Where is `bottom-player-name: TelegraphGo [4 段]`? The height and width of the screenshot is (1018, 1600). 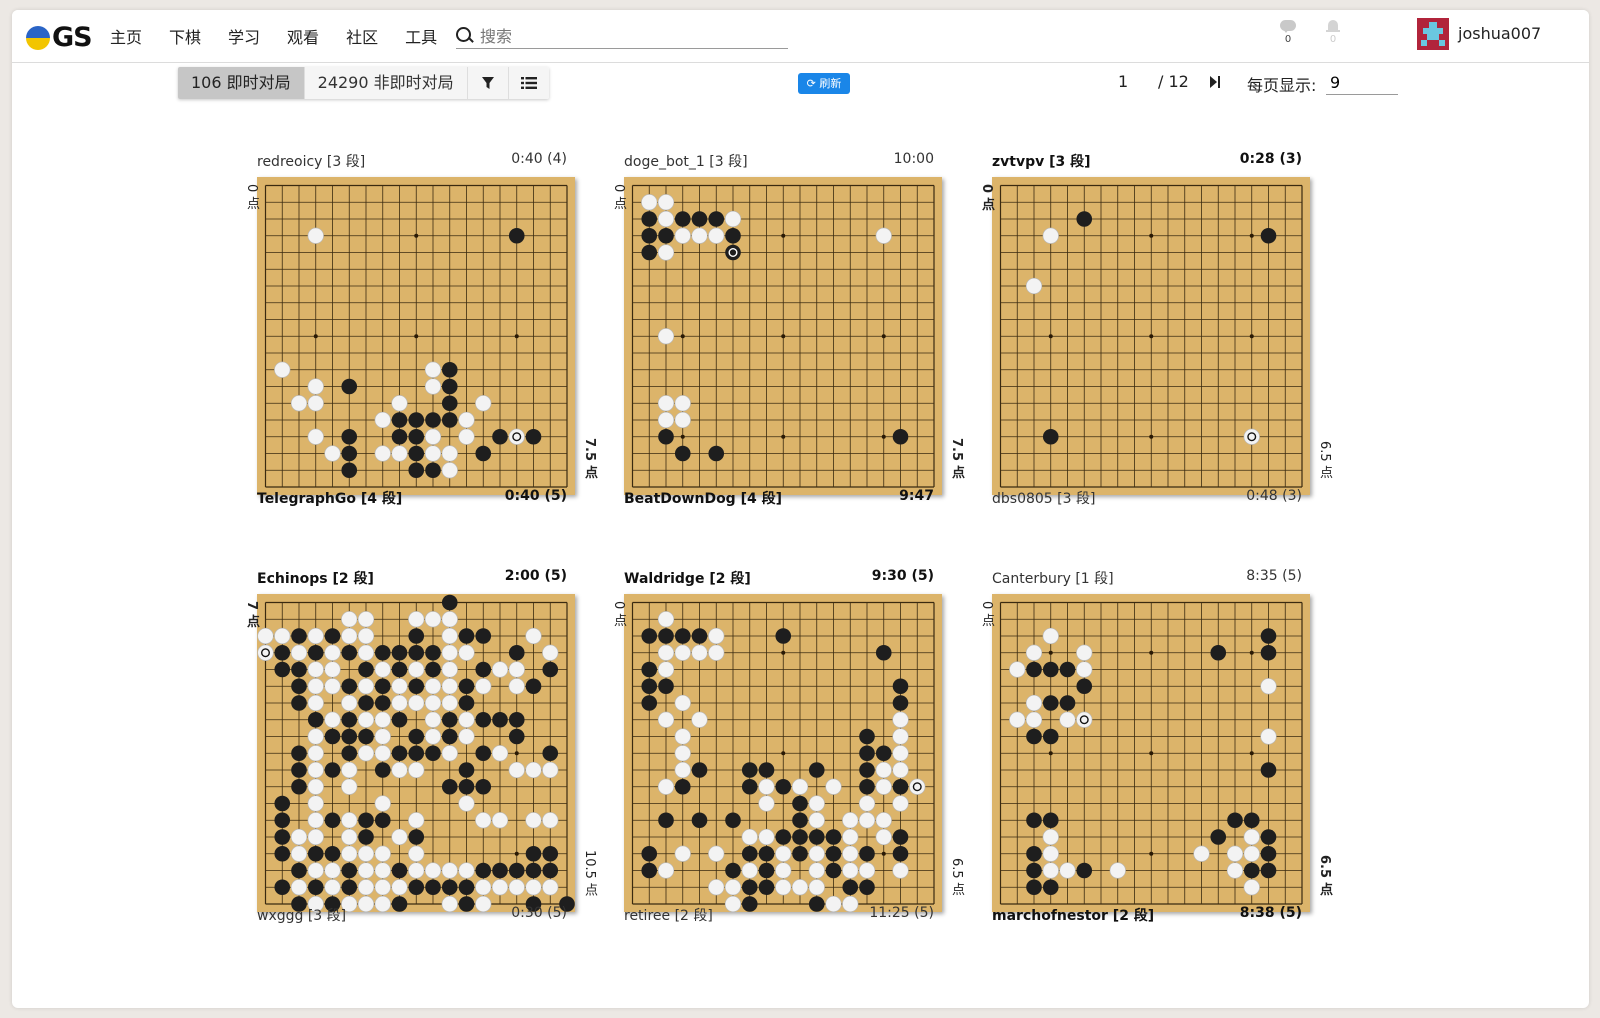
bottom-player-name: TelegraphGo [4 段] is located at coordinates (329, 498).